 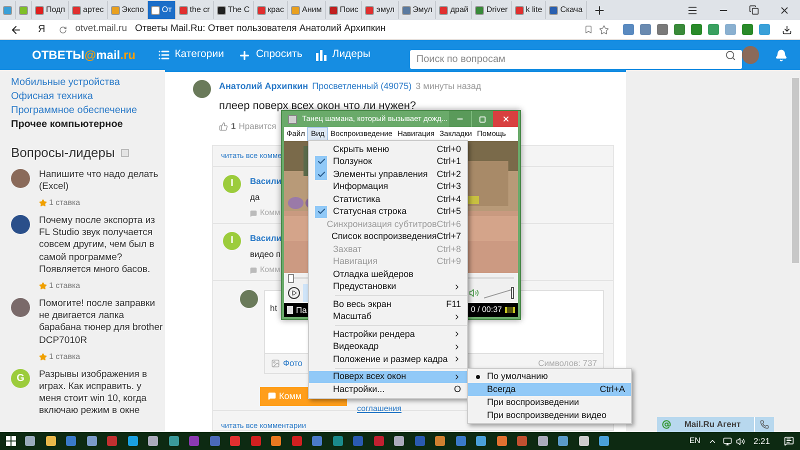 What do you see at coordinates (388, 149) in the screenshot?
I see `menu-item: Скрыть меню Ctrl+0` at bounding box center [388, 149].